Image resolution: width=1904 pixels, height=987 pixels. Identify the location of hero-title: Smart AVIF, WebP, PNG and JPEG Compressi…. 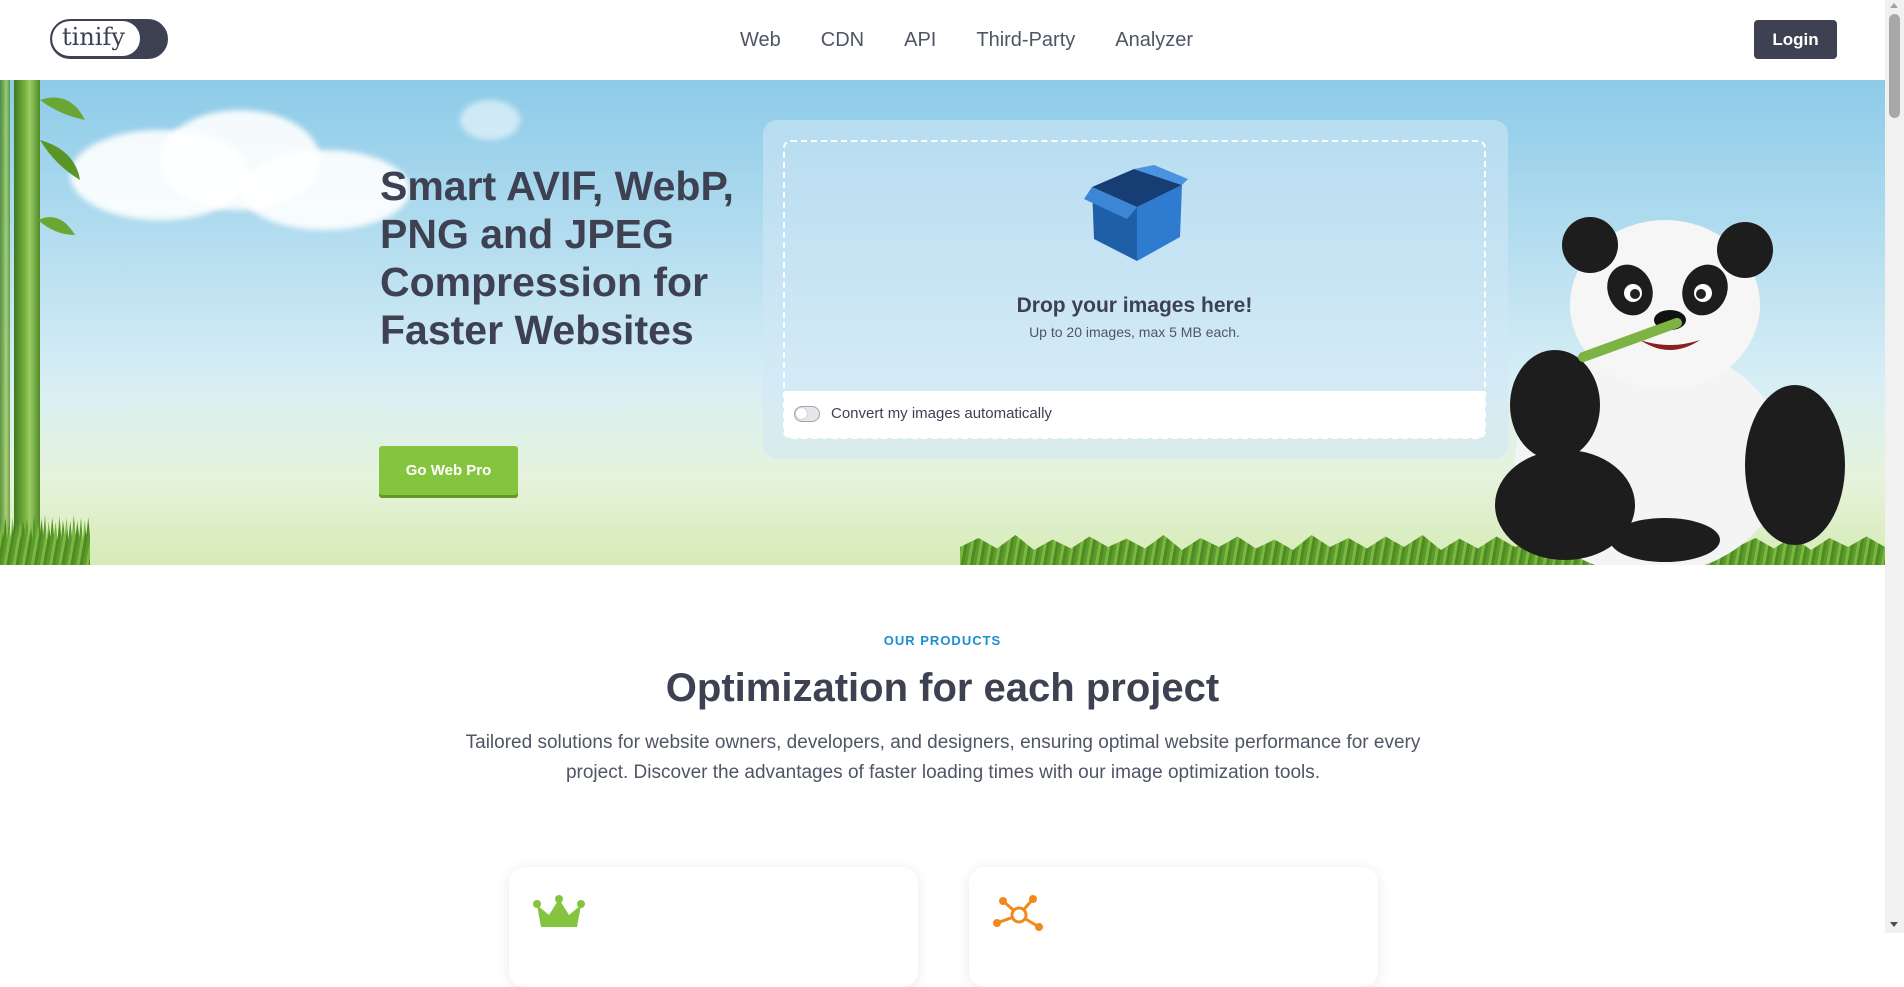
(557, 258).